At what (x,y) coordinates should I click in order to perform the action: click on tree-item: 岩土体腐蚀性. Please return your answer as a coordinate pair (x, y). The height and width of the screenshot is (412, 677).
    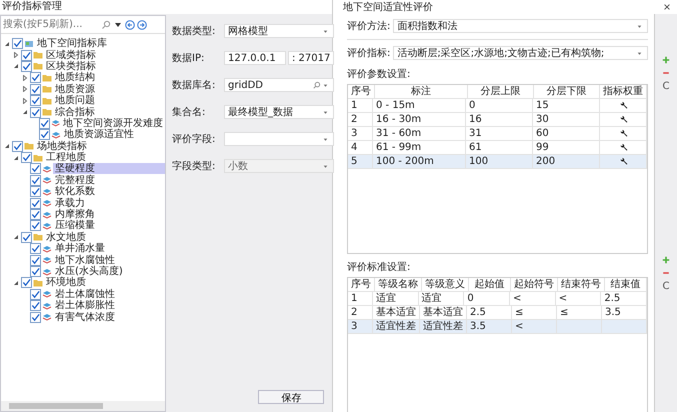
    Looking at the image, I should click on (85, 294).